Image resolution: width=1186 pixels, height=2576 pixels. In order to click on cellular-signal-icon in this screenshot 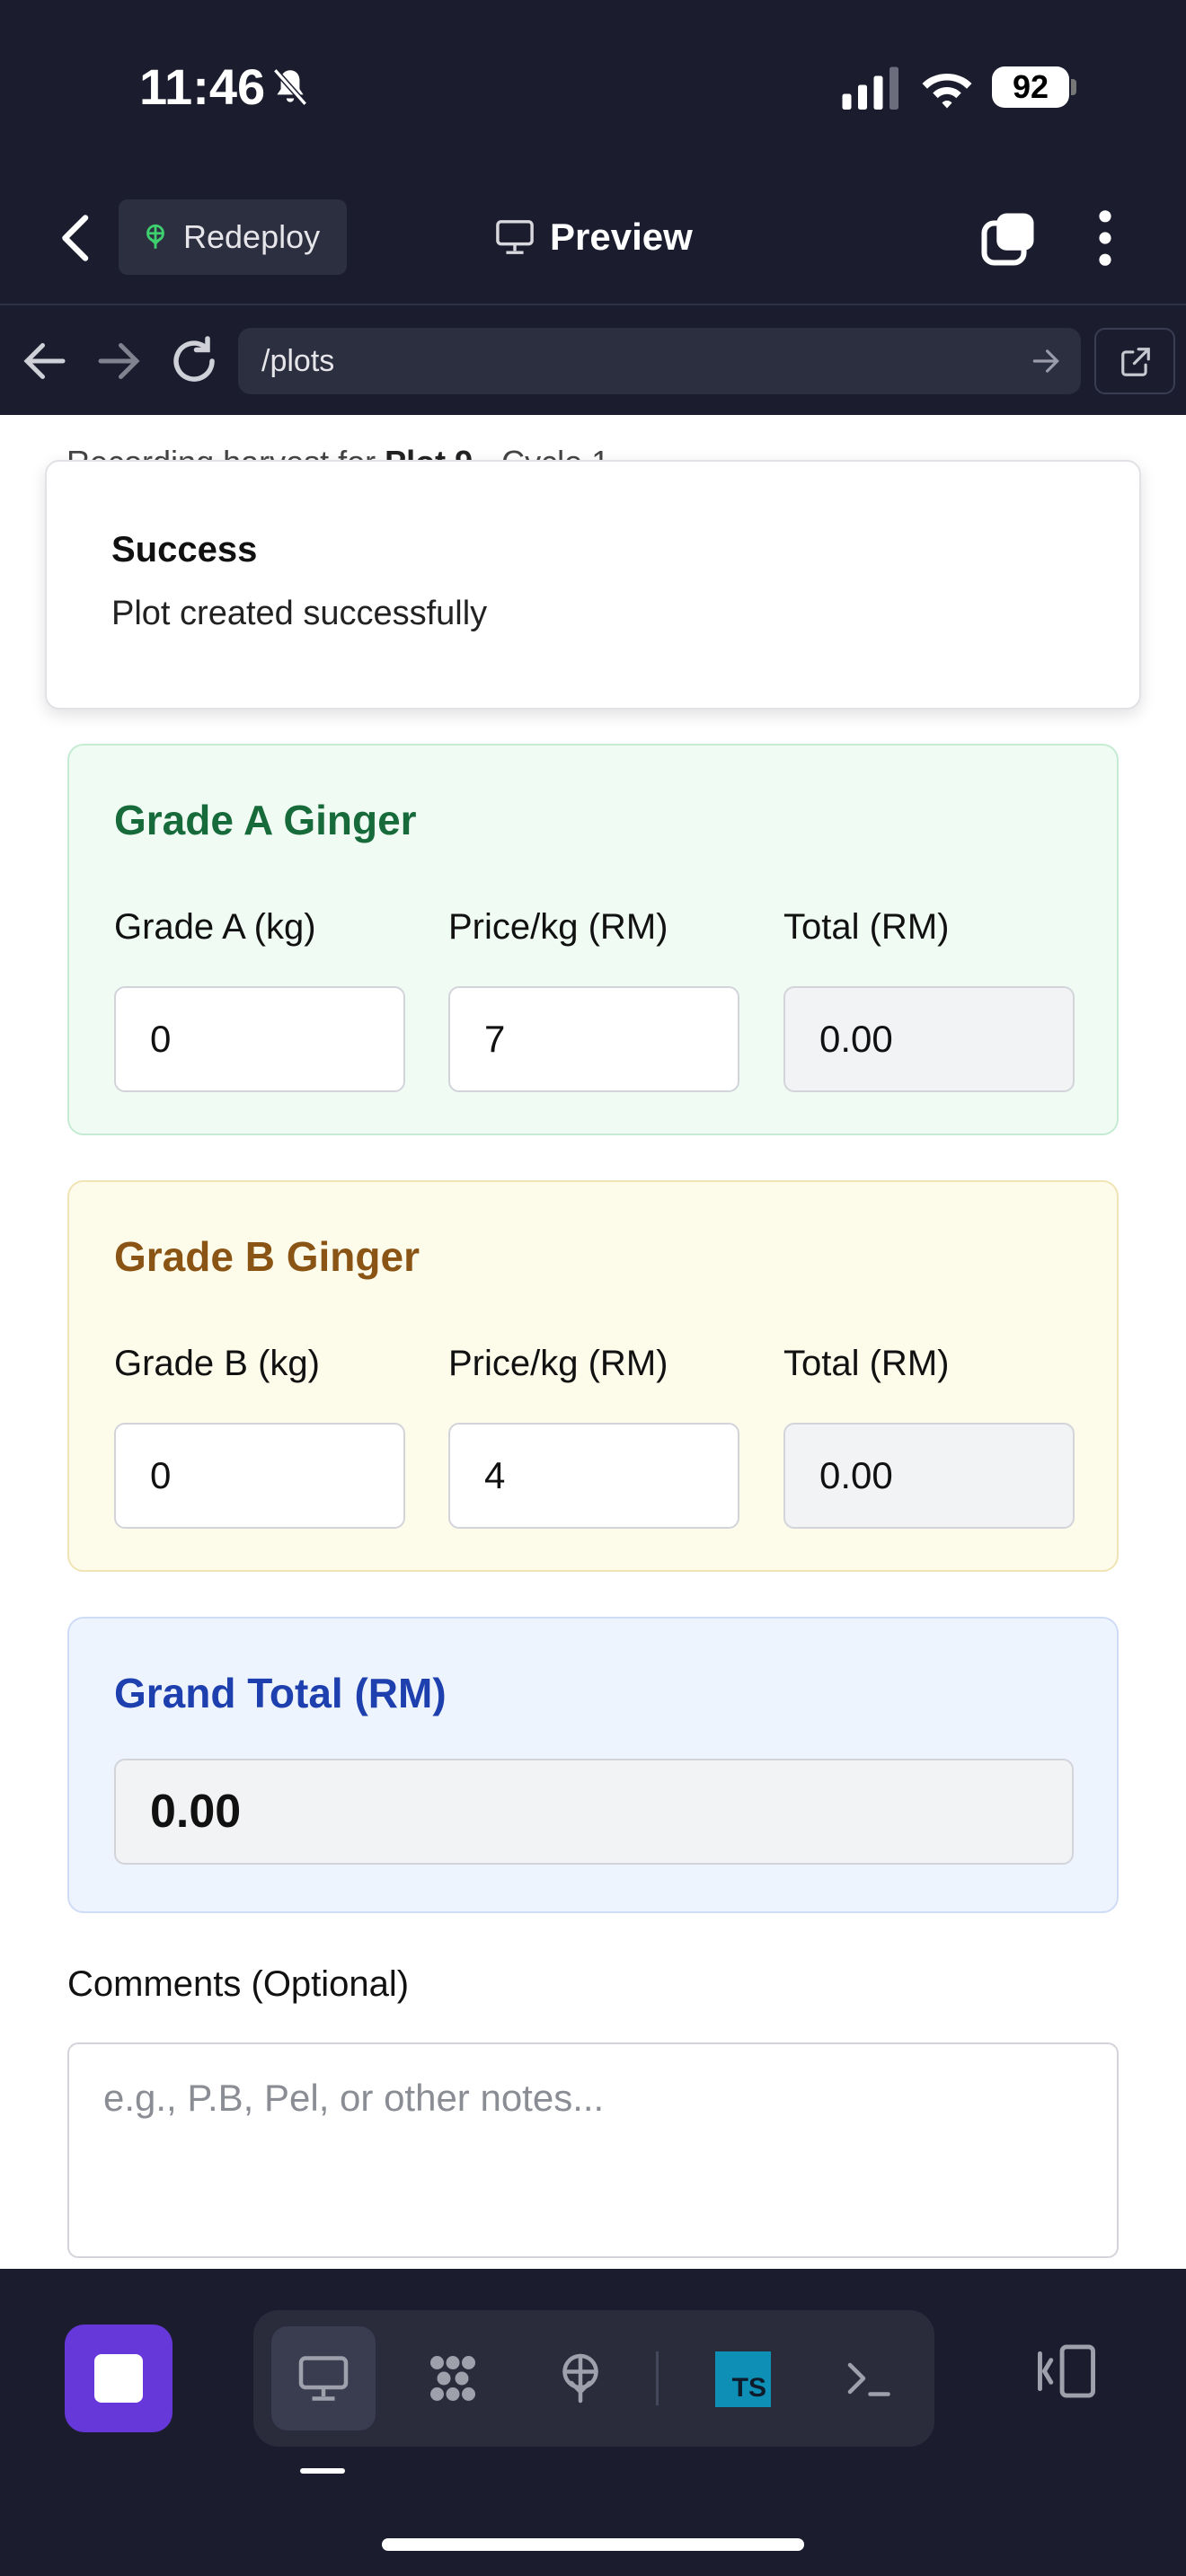, I will do `click(870, 88)`.